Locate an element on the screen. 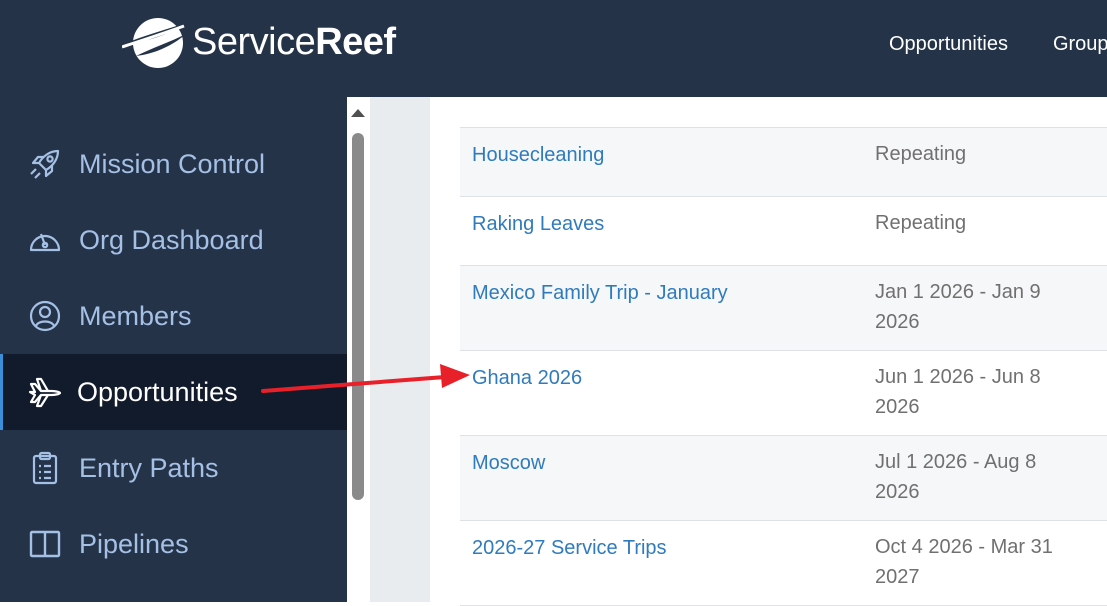  table-row: Raking Leaves Repeating is located at coordinates (783, 231).